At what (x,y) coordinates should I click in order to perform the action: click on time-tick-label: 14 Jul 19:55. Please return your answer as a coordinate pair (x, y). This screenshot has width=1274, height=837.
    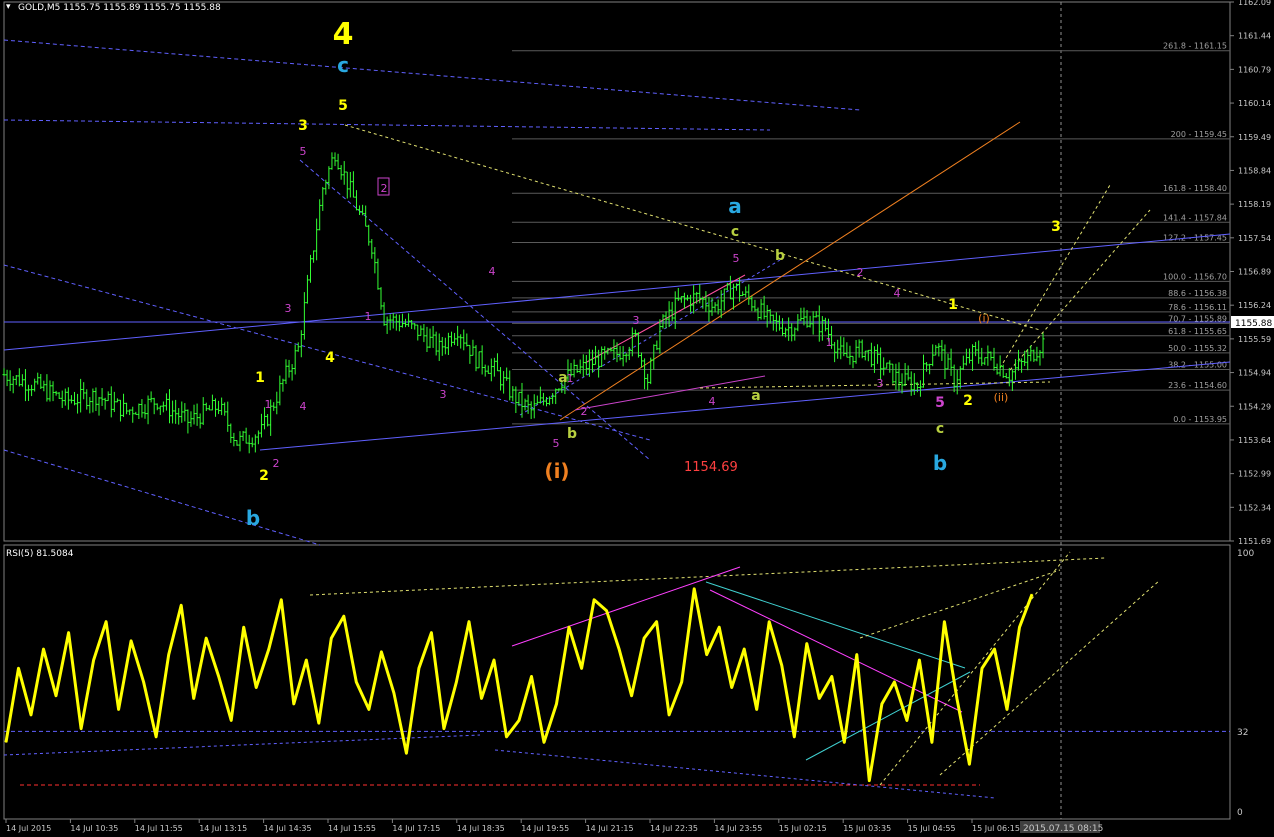
    Looking at the image, I should click on (545, 828).